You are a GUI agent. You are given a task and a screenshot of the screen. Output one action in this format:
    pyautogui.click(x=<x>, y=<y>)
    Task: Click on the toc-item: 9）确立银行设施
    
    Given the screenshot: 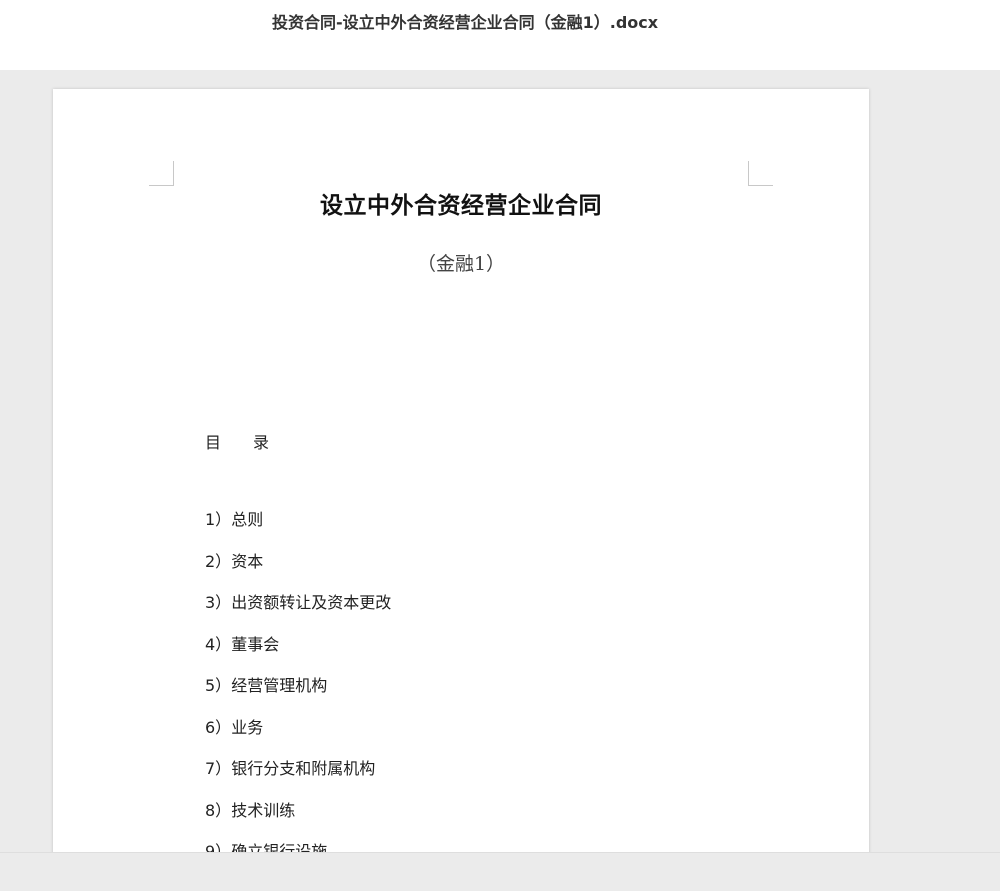 What is the action you would take?
    pyautogui.click(x=298, y=847)
    